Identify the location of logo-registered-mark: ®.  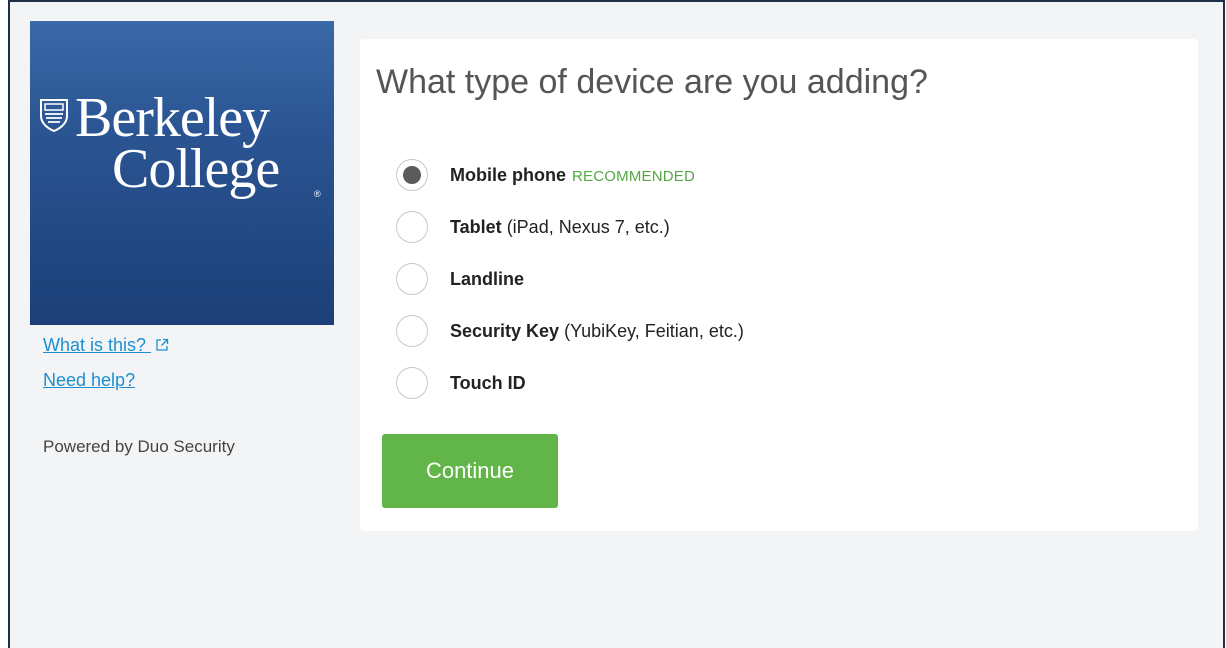
(317, 194).